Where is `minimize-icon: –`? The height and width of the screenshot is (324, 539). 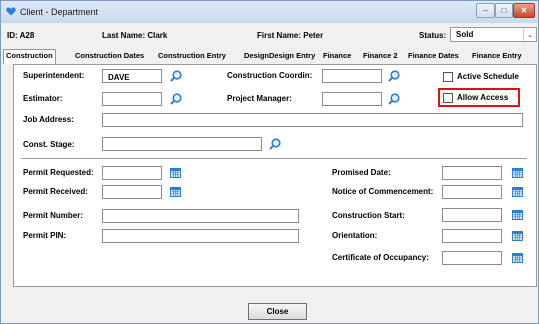
minimize-icon: – is located at coordinates (485, 10).